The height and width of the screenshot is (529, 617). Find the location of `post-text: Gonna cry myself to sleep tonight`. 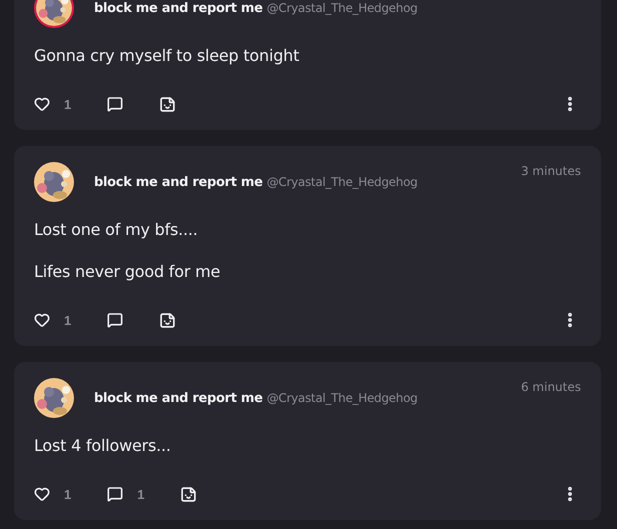

post-text: Gonna cry myself to sleep tonight is located at coordinates (167, 56).